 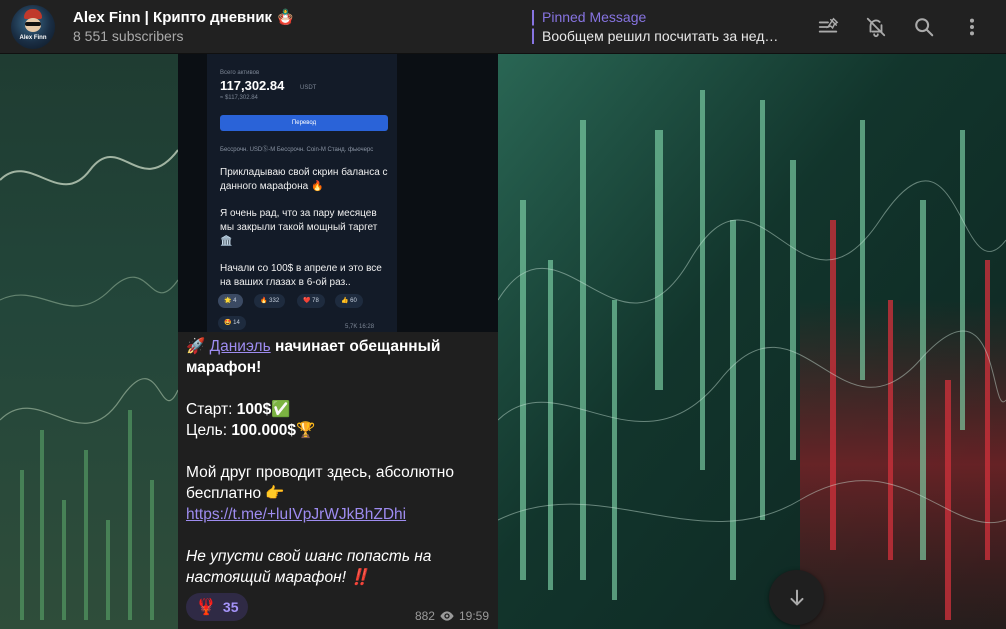 I want to click on mute-button, so click(x=876, y=27).